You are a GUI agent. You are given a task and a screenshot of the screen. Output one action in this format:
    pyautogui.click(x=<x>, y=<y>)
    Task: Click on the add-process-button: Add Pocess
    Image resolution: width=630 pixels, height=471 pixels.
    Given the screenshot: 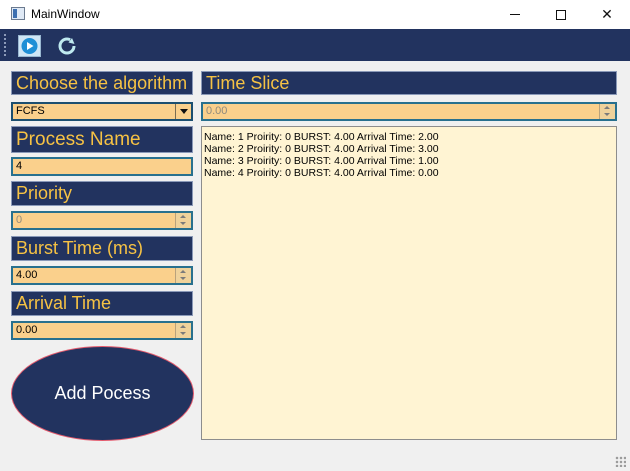 What is the action you would take?
    pyautogui.click(x=102, y=393)
    